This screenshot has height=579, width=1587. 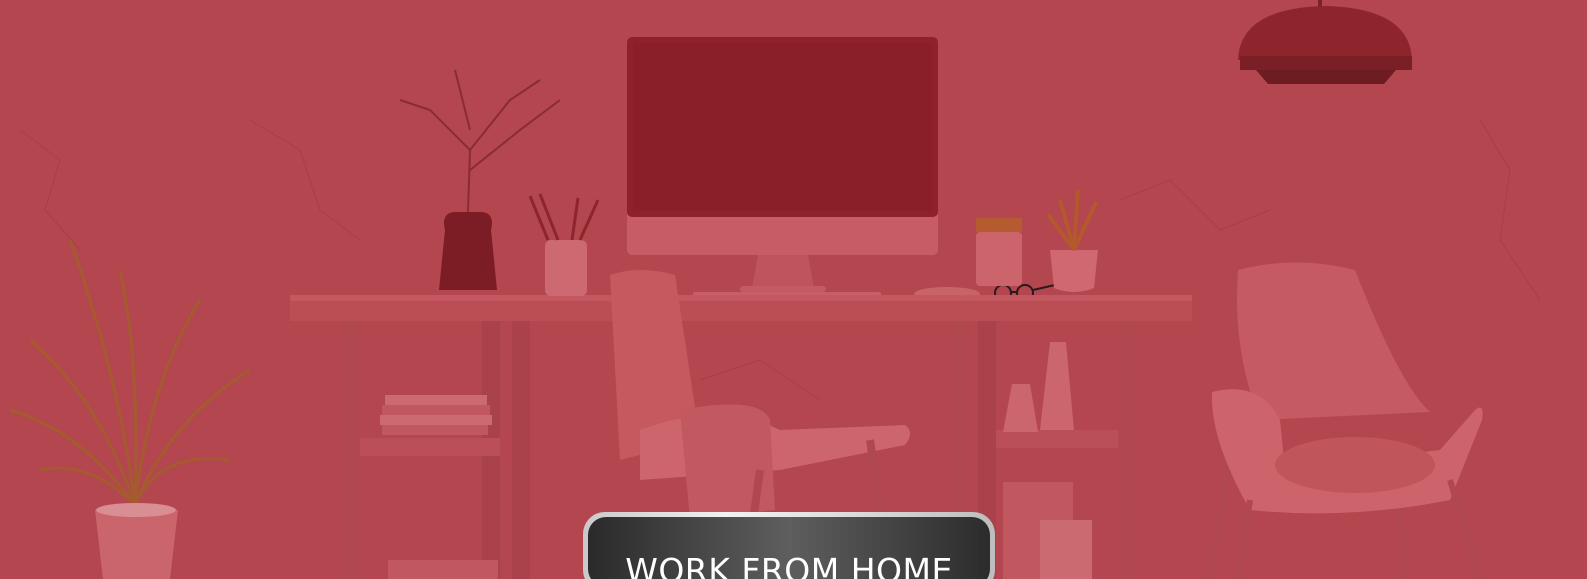 What do you see at coordinates (999, 252) in the screenshot?
I see `succulent-pot` at bounding box center [999, 252].